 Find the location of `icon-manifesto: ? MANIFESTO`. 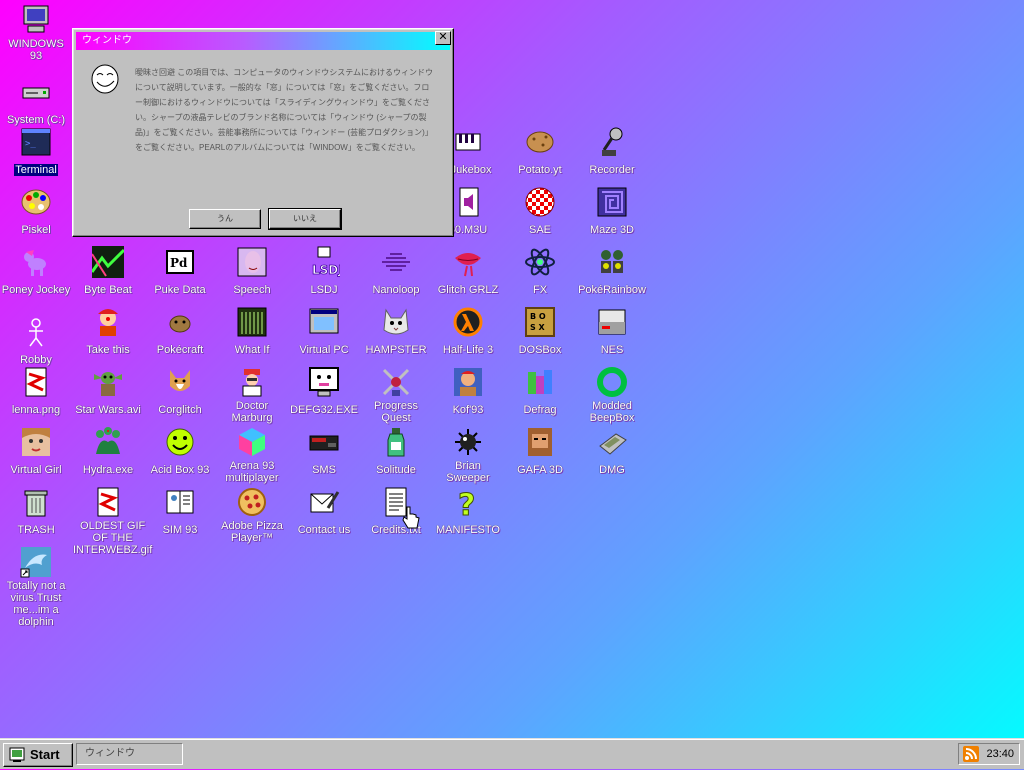

icon-manifesto: ? MANIFESTO is located at coordinates (468, 512).